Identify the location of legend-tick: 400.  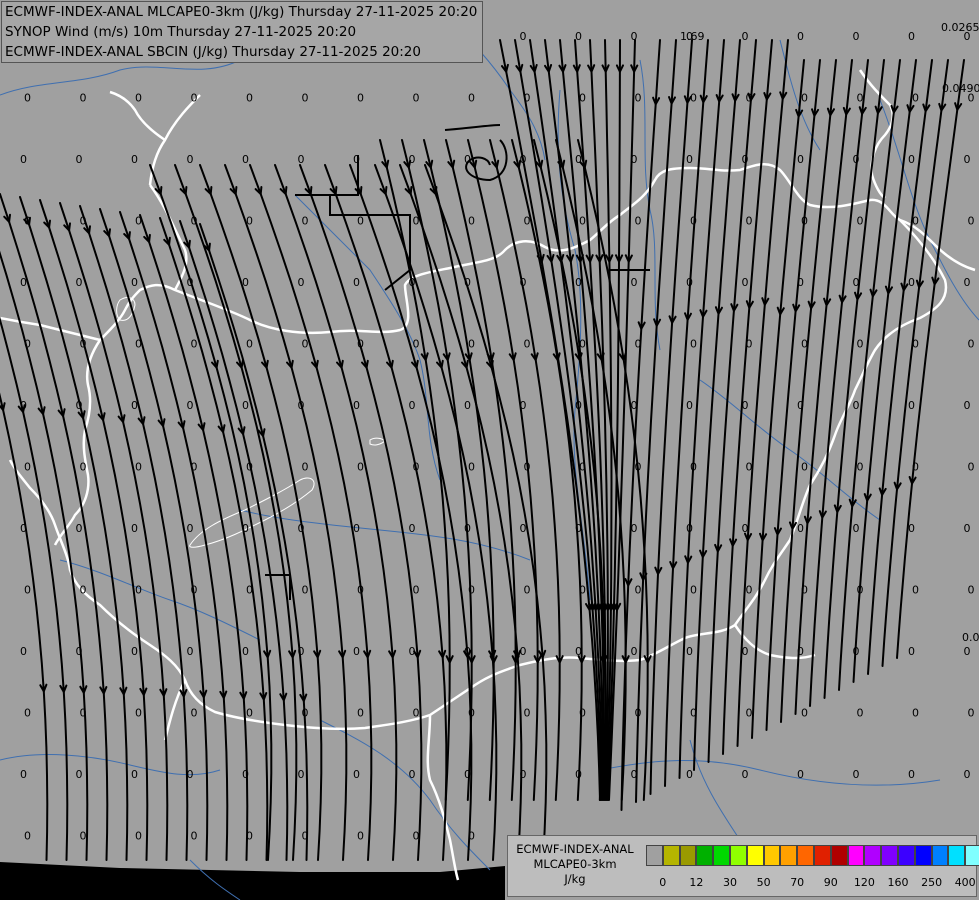
(965, 882).